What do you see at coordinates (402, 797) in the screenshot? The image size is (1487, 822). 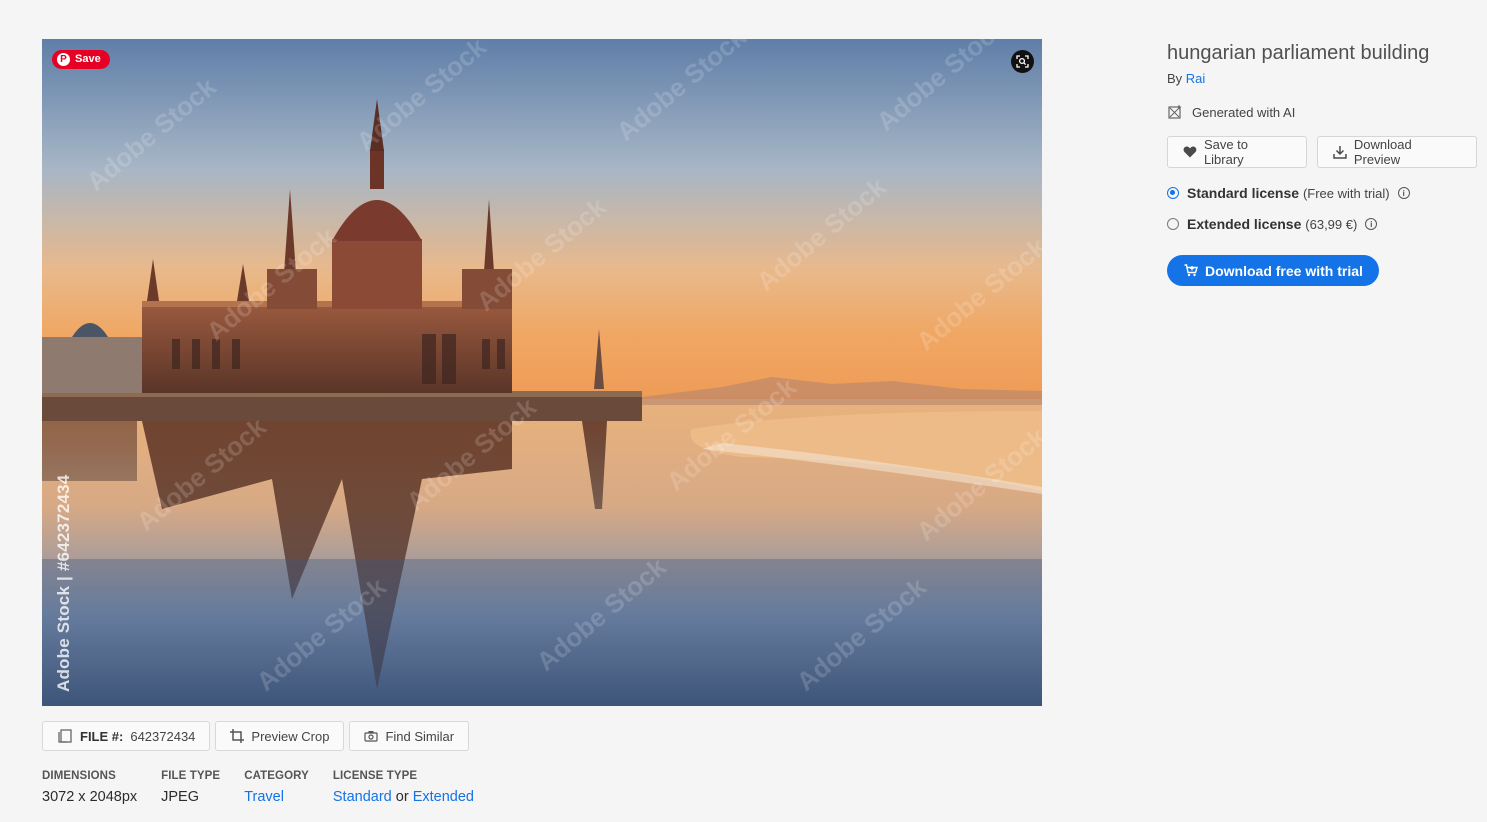 I see `license-or-text: or` at bounding box center [402, 797].